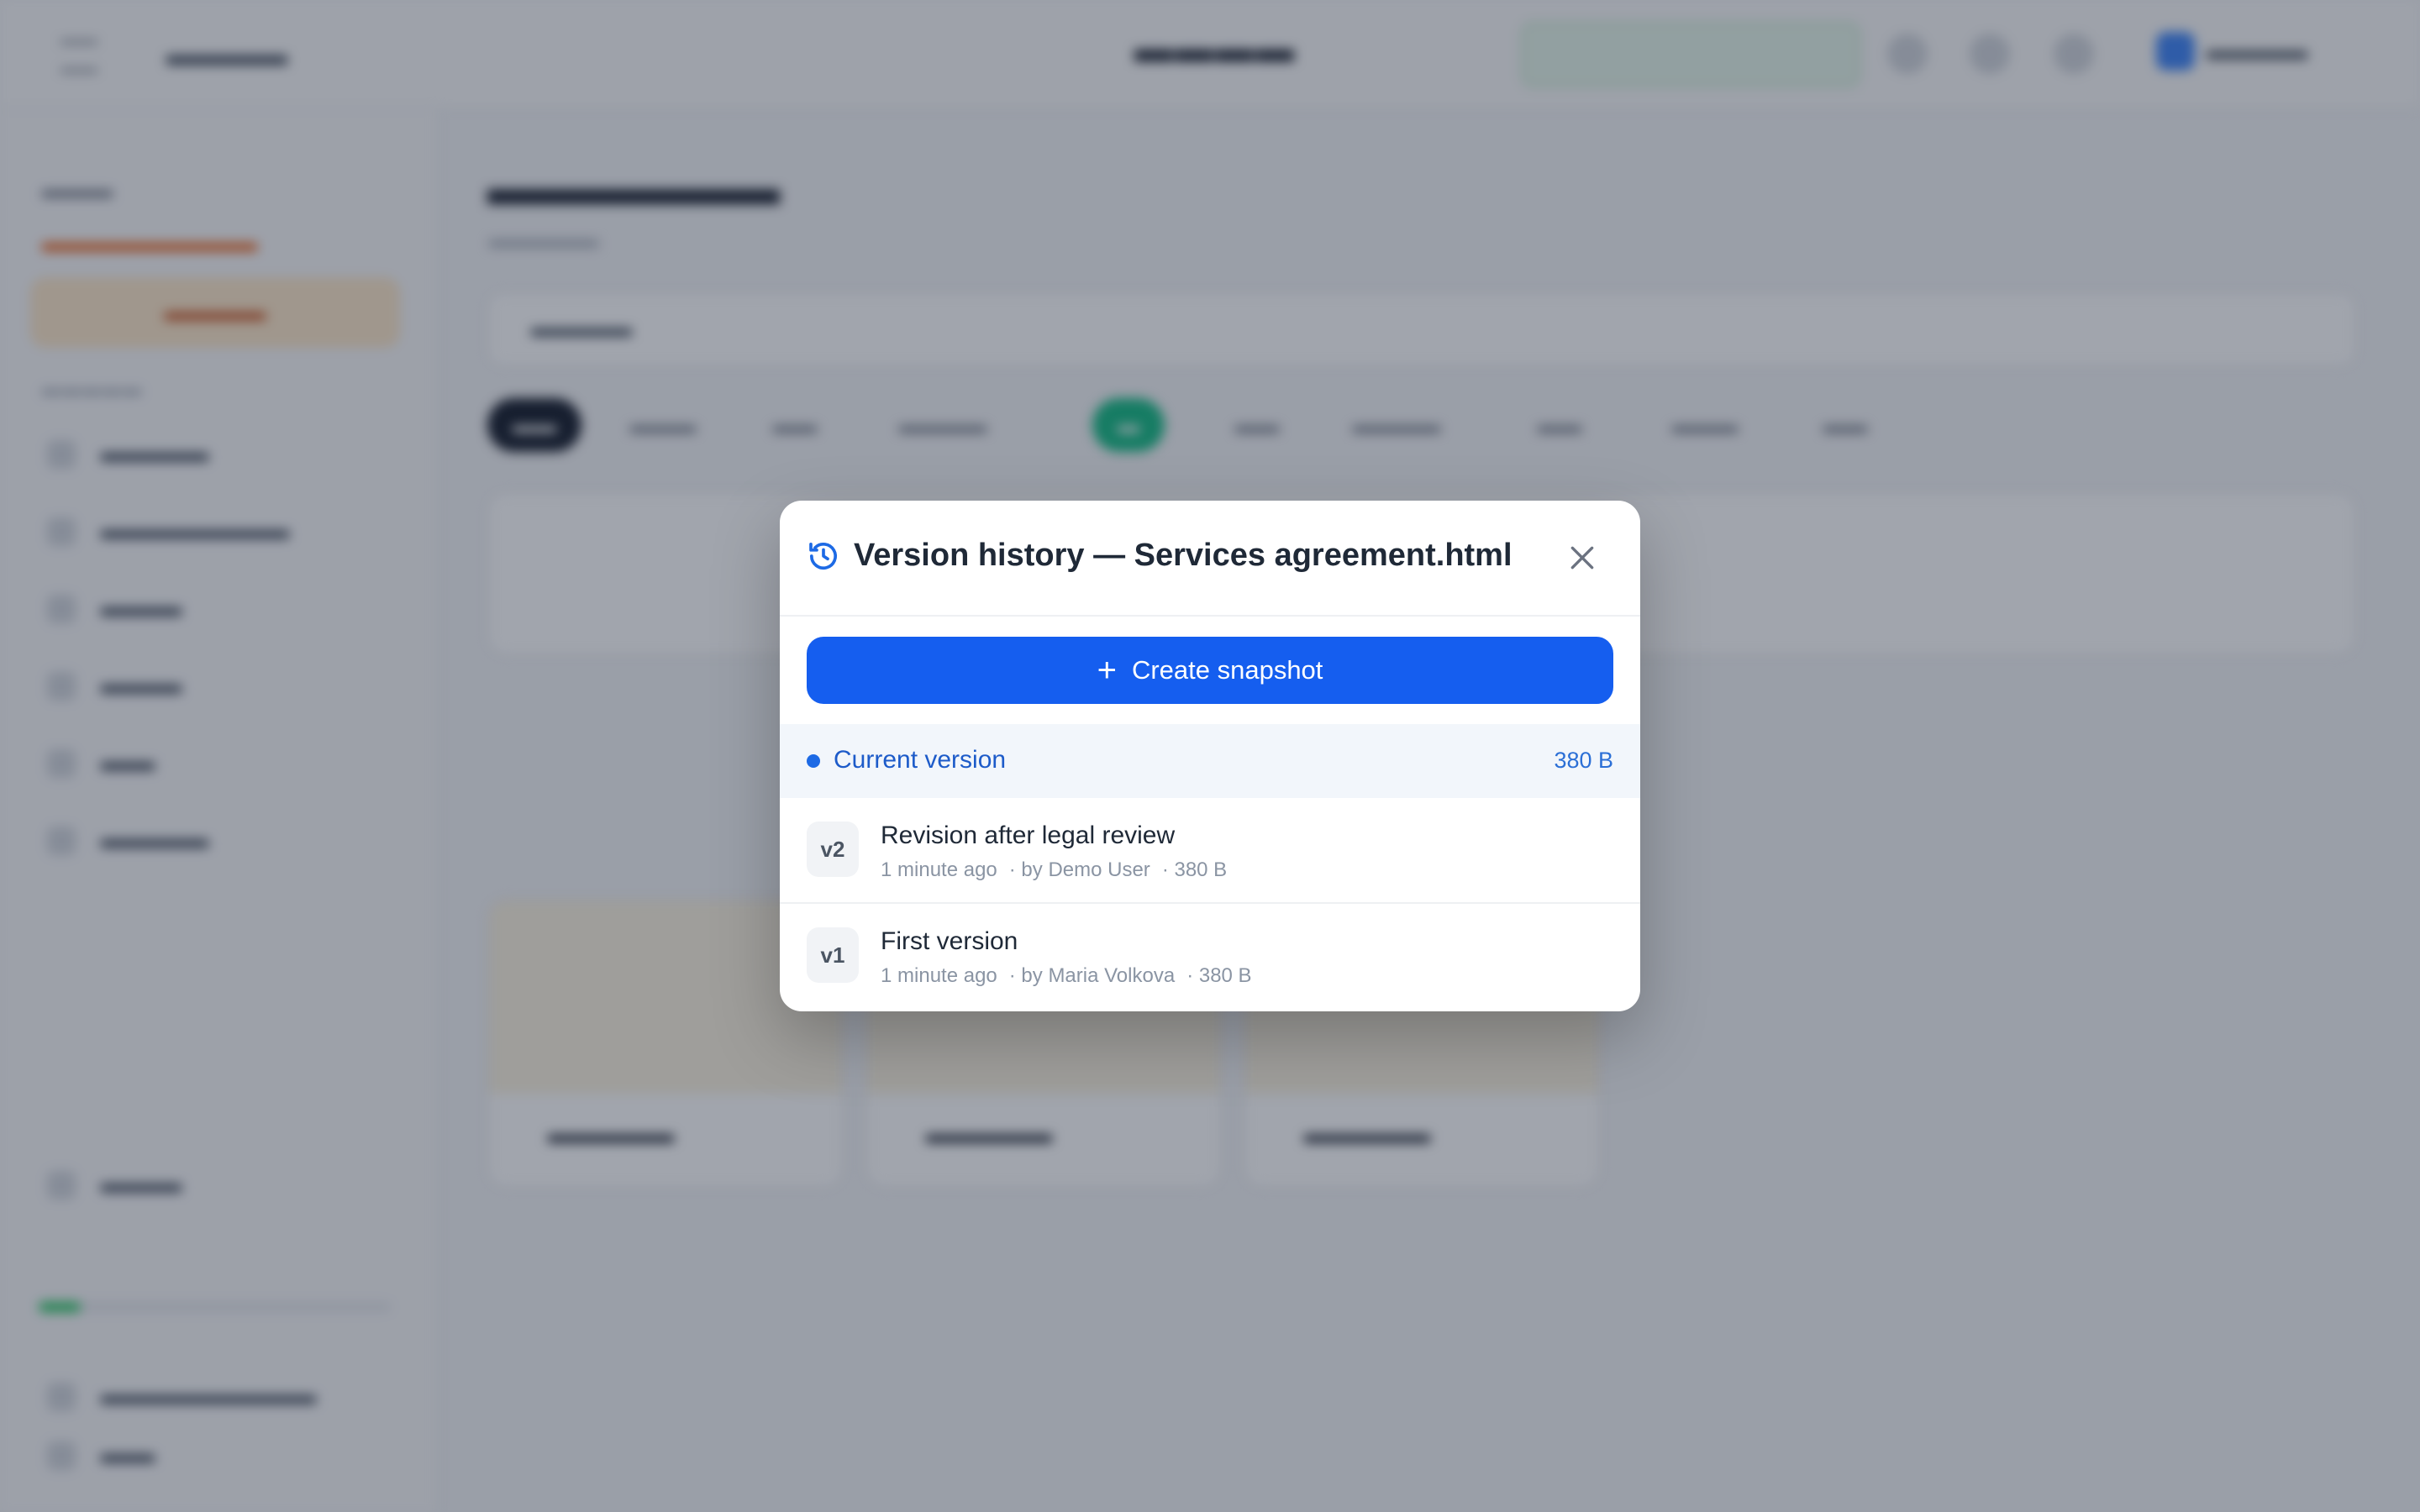 The height and width of the screenshot is (1512, 2420). I want to click on current-version-size: 380 B, so click(1584, 760).